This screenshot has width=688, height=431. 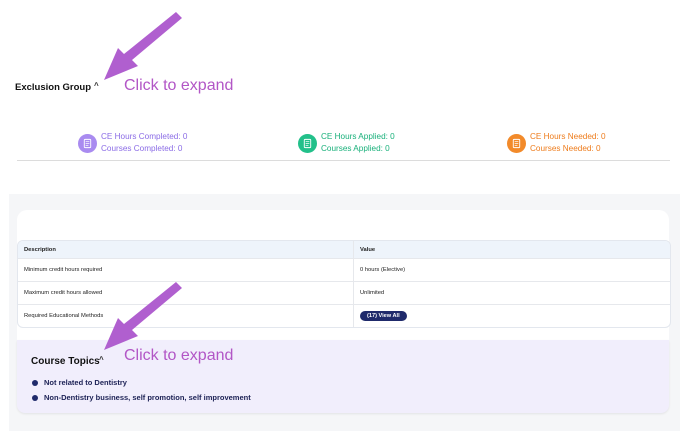 I want to click on table-header-row: Description Value, so click(x=344, y=249).